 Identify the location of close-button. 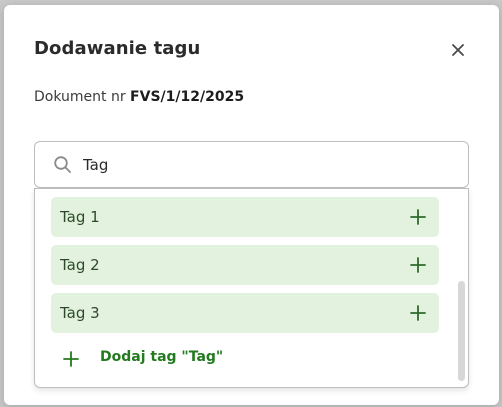
(458, 50).